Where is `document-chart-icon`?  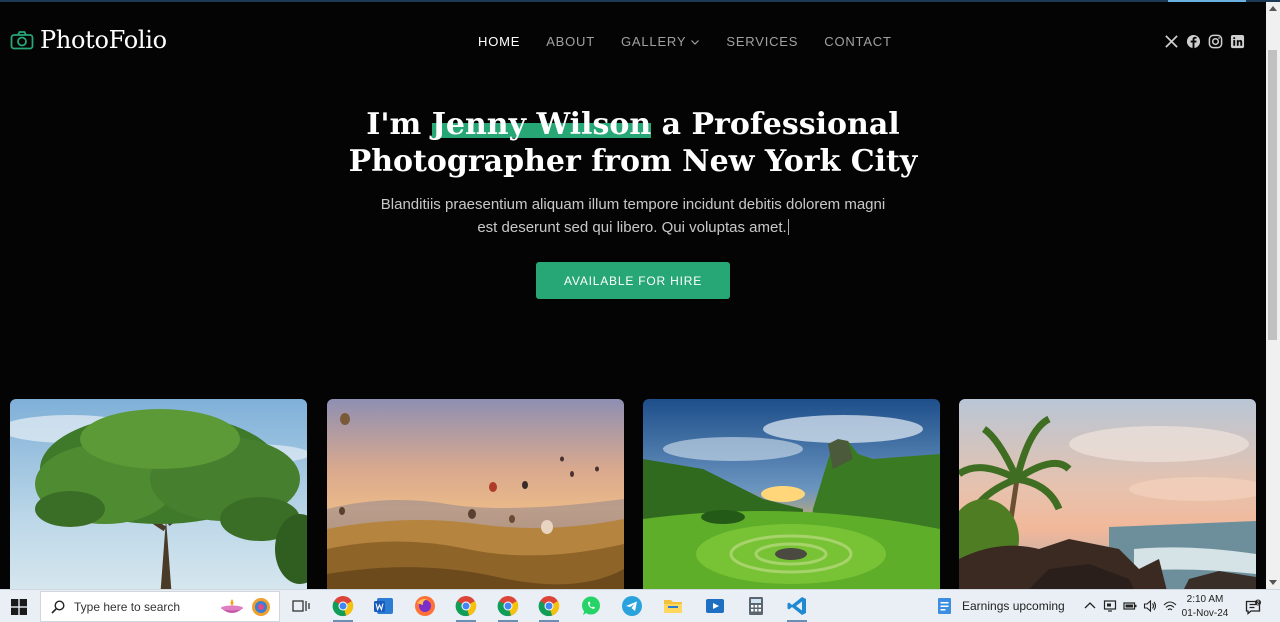 document-chart-icon is located at coordinates (944, 606).